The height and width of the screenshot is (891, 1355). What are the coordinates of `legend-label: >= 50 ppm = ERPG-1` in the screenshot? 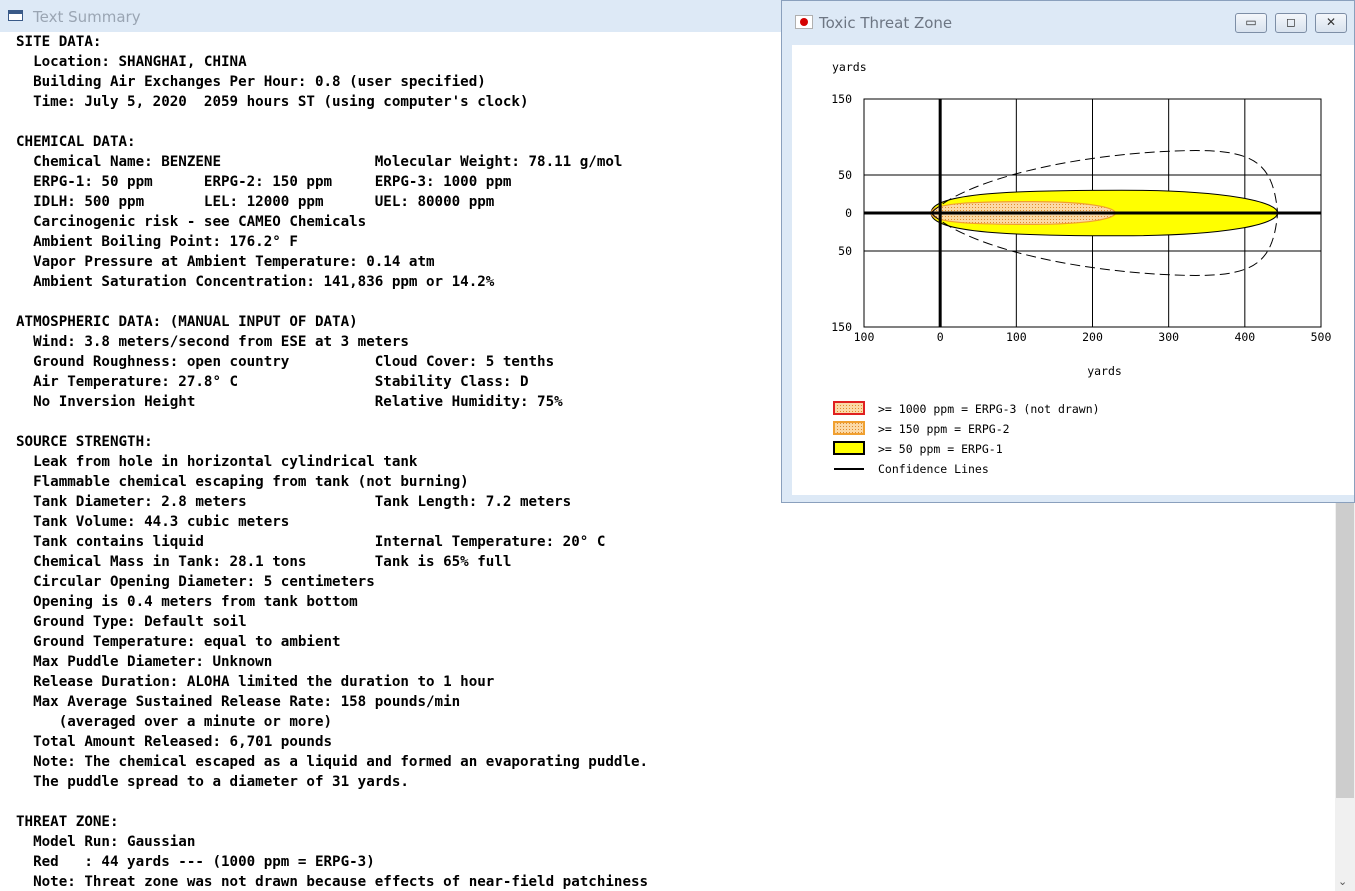 It's located at (940, 449).